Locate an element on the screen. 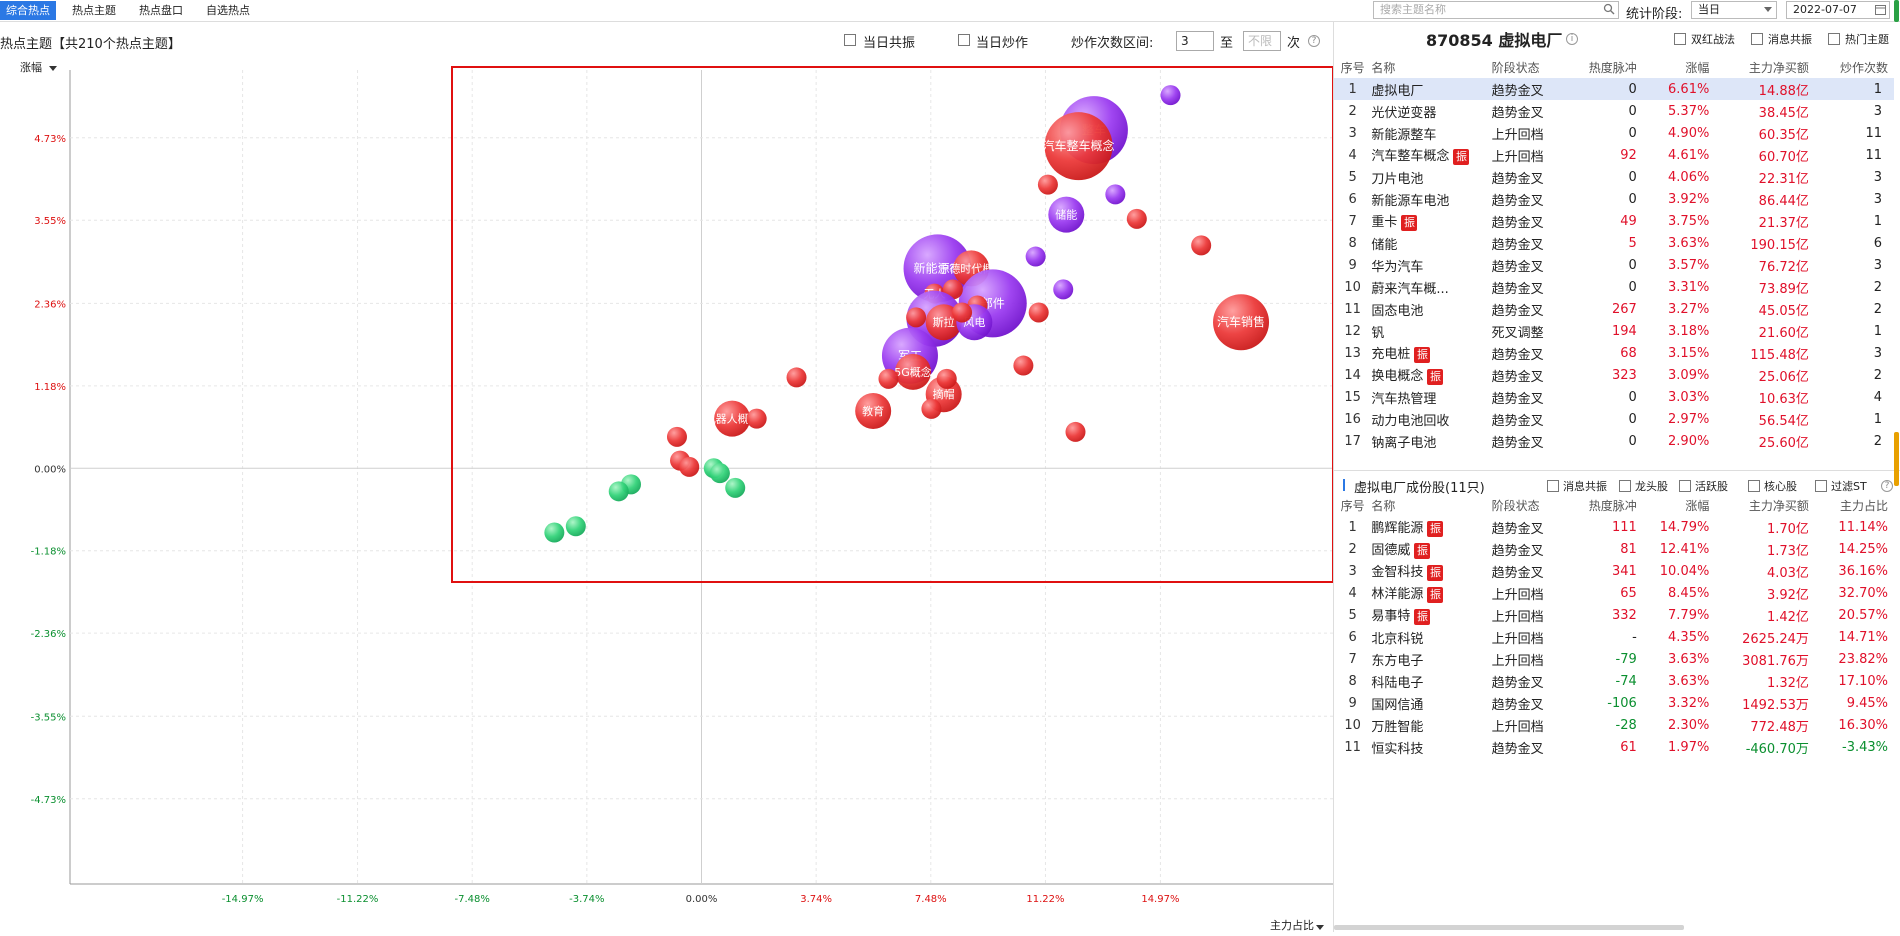  stock-row: 2 固德威 振趋势金叉 81 12.41% 1.73亿 14.25% is located at coordinates (1614, 549).